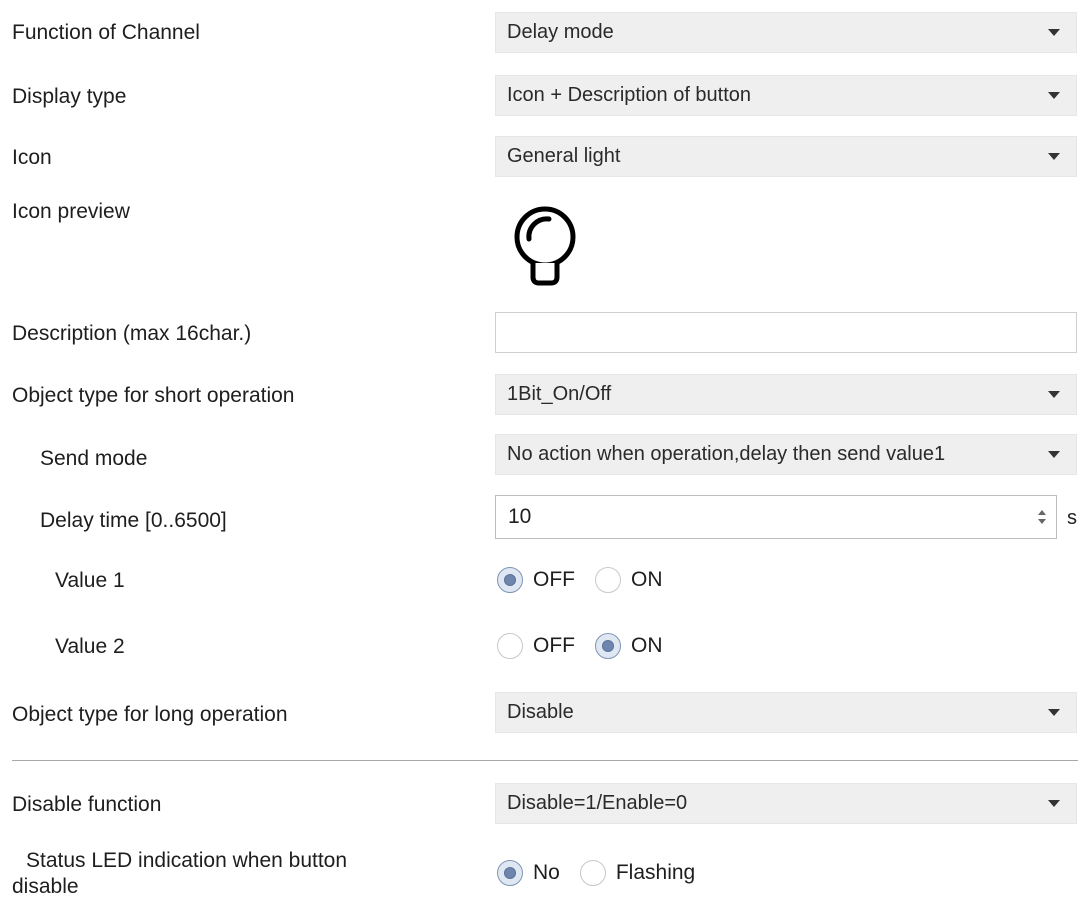 Image resolution: width=1082 pixels, height=900 pixels. I want to click on delay-time-unit: s, so click(1072, 518).